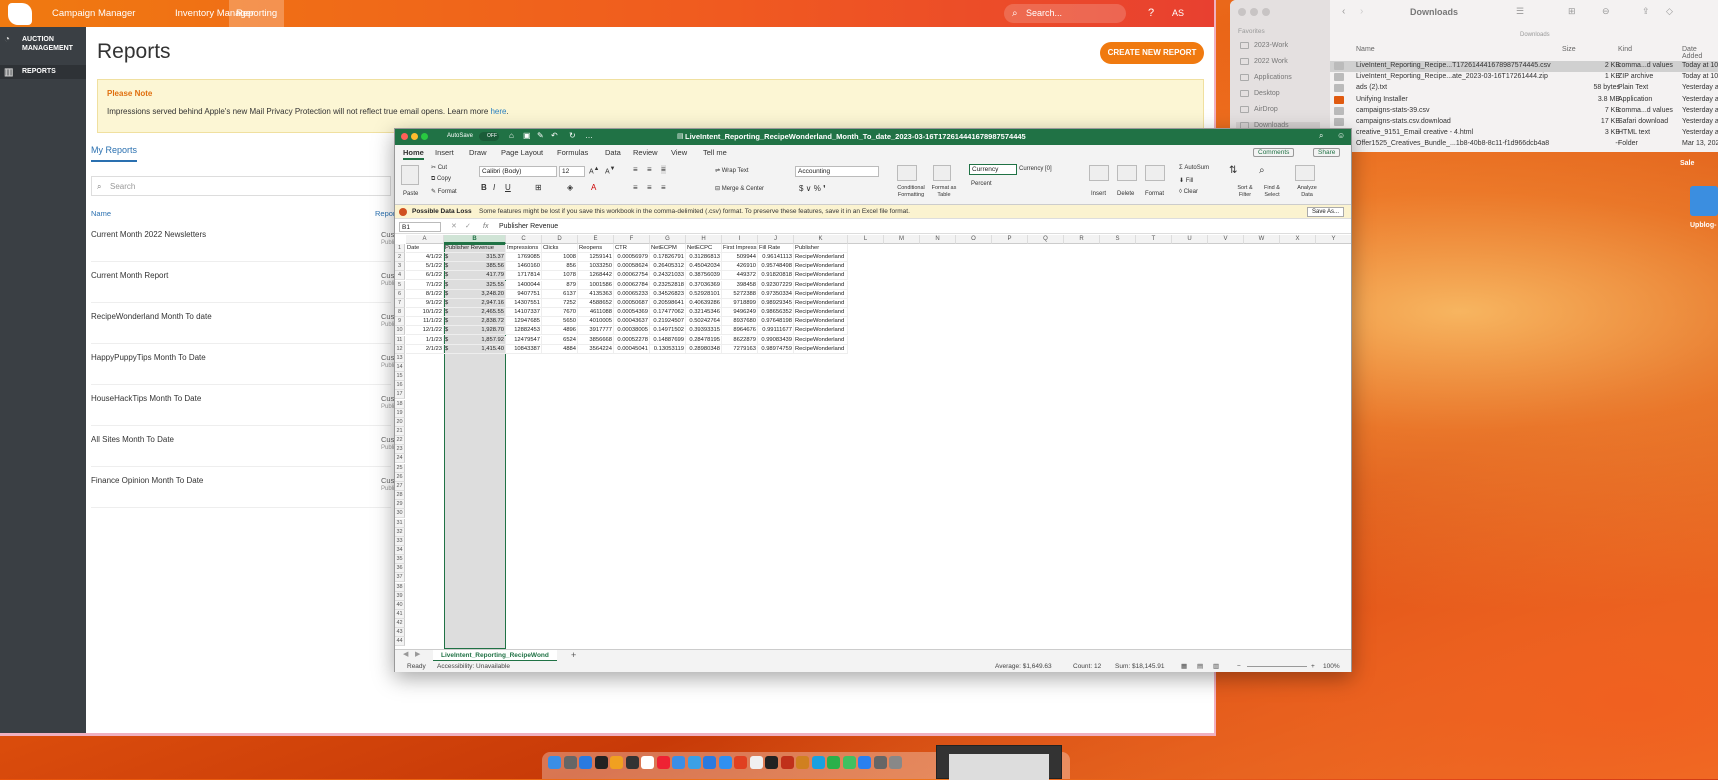 Image resolution: width=1718 pixels, height=780 pixels. Describe the element at coordinates (776, 248) in the screenshot. I see `header-cell: Fill Rate` at that location.